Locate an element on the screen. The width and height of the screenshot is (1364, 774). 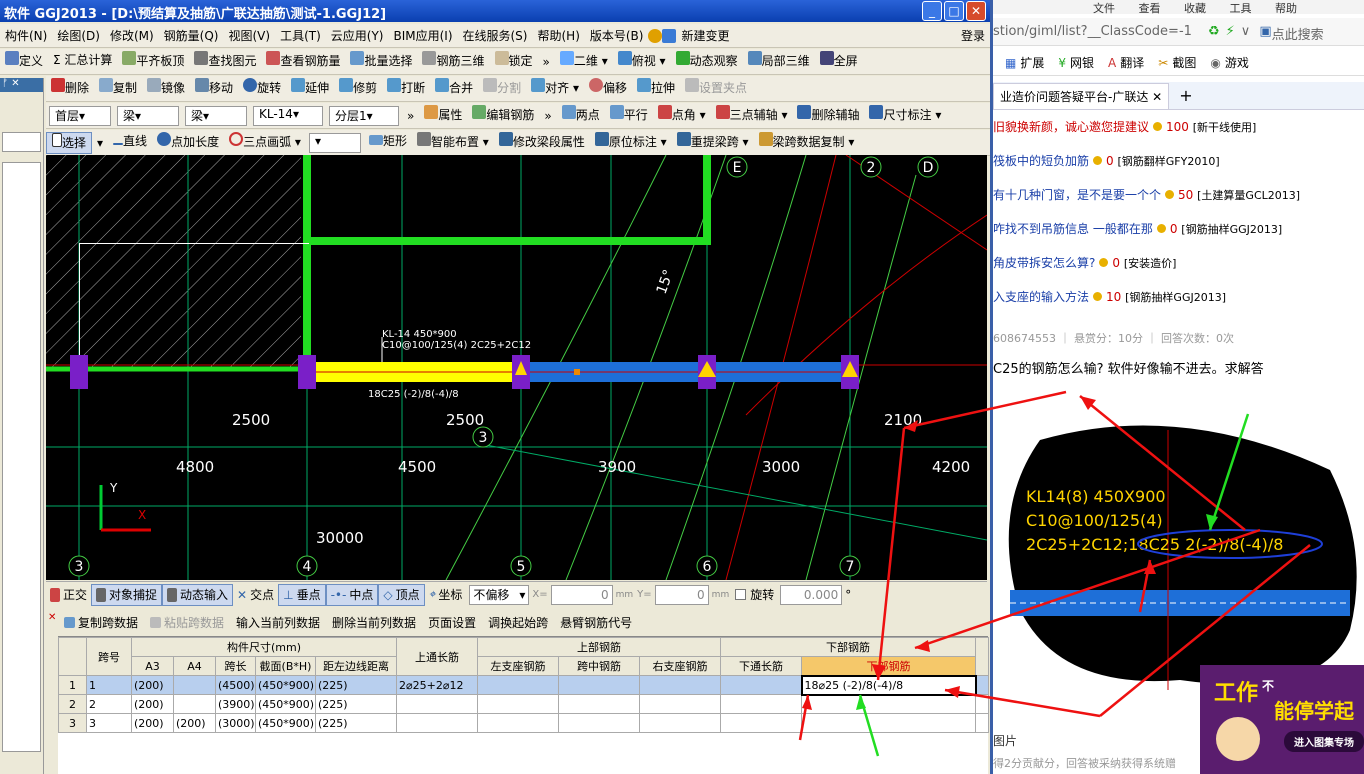
define-button: 定义 is located at coordinates (24, 61).